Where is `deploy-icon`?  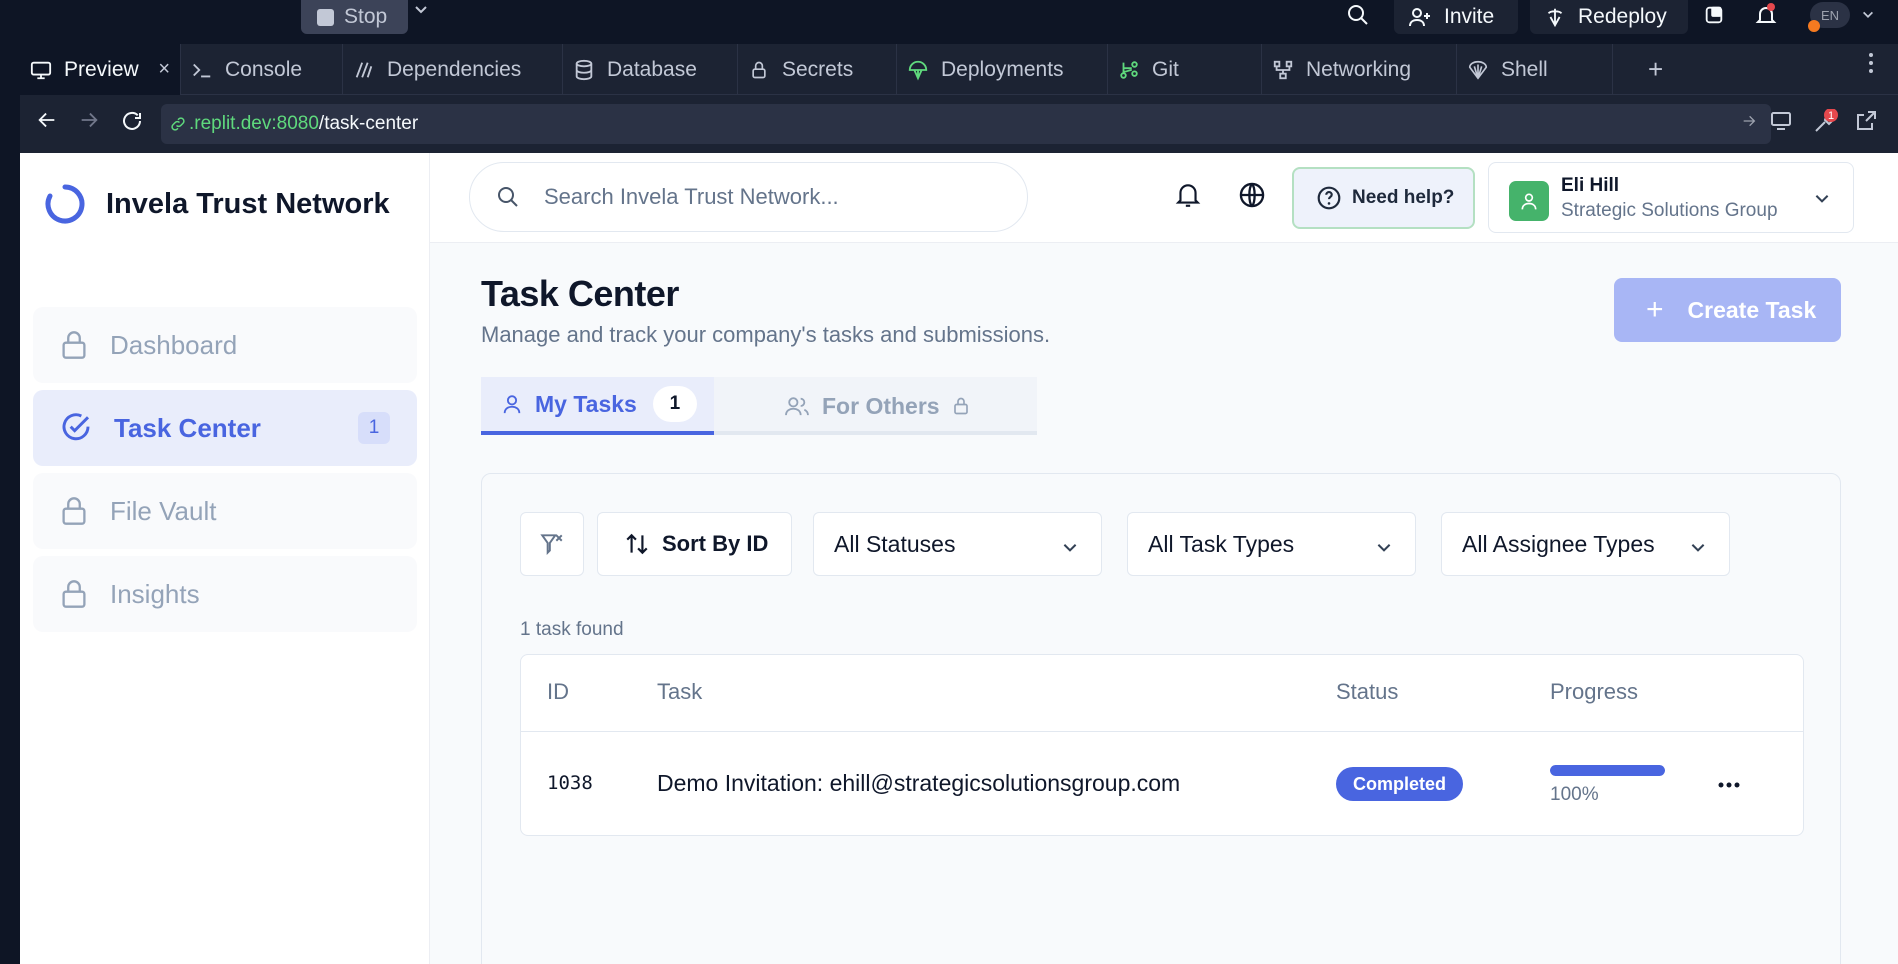 deploy-icon is located at coordinates (1555, 18).